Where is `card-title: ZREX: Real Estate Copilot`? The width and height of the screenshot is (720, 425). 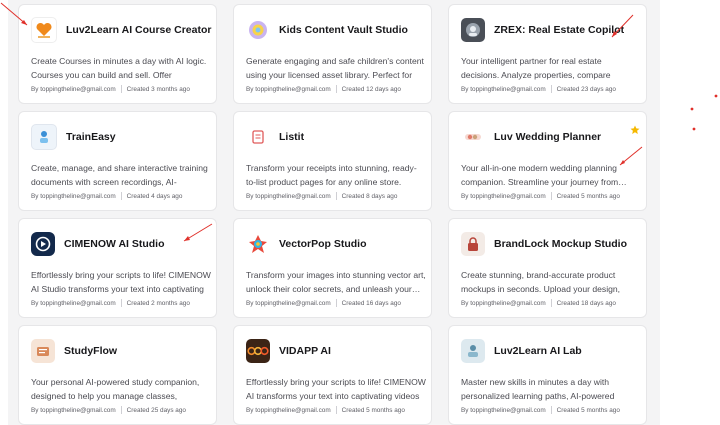
card-title: ZREX: Real Estate Copilot is located at coordinates (559, 30).